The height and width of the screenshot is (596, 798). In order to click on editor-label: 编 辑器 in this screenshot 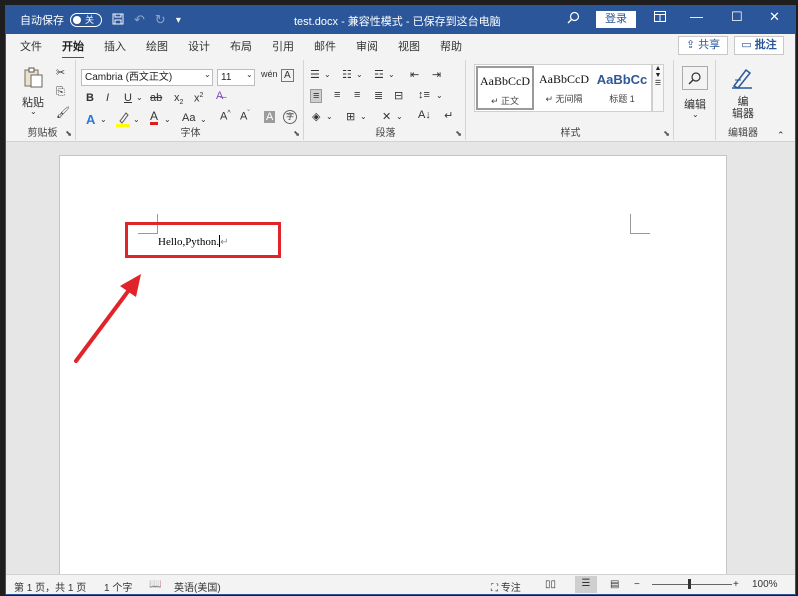, I will do `click(743, 108)`.